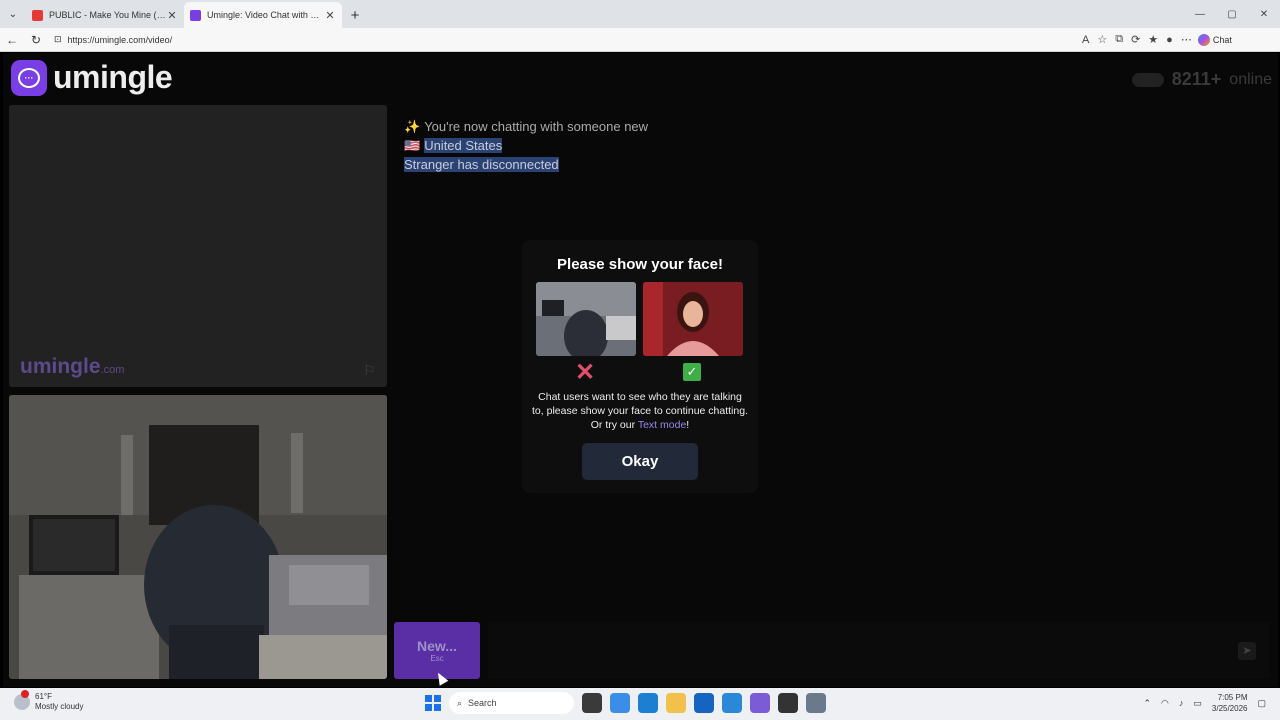  What do you see at coordinates (1200, 14) in the screenshot?
I see `minimize-icon: —` at bounding box center [1200, 14].